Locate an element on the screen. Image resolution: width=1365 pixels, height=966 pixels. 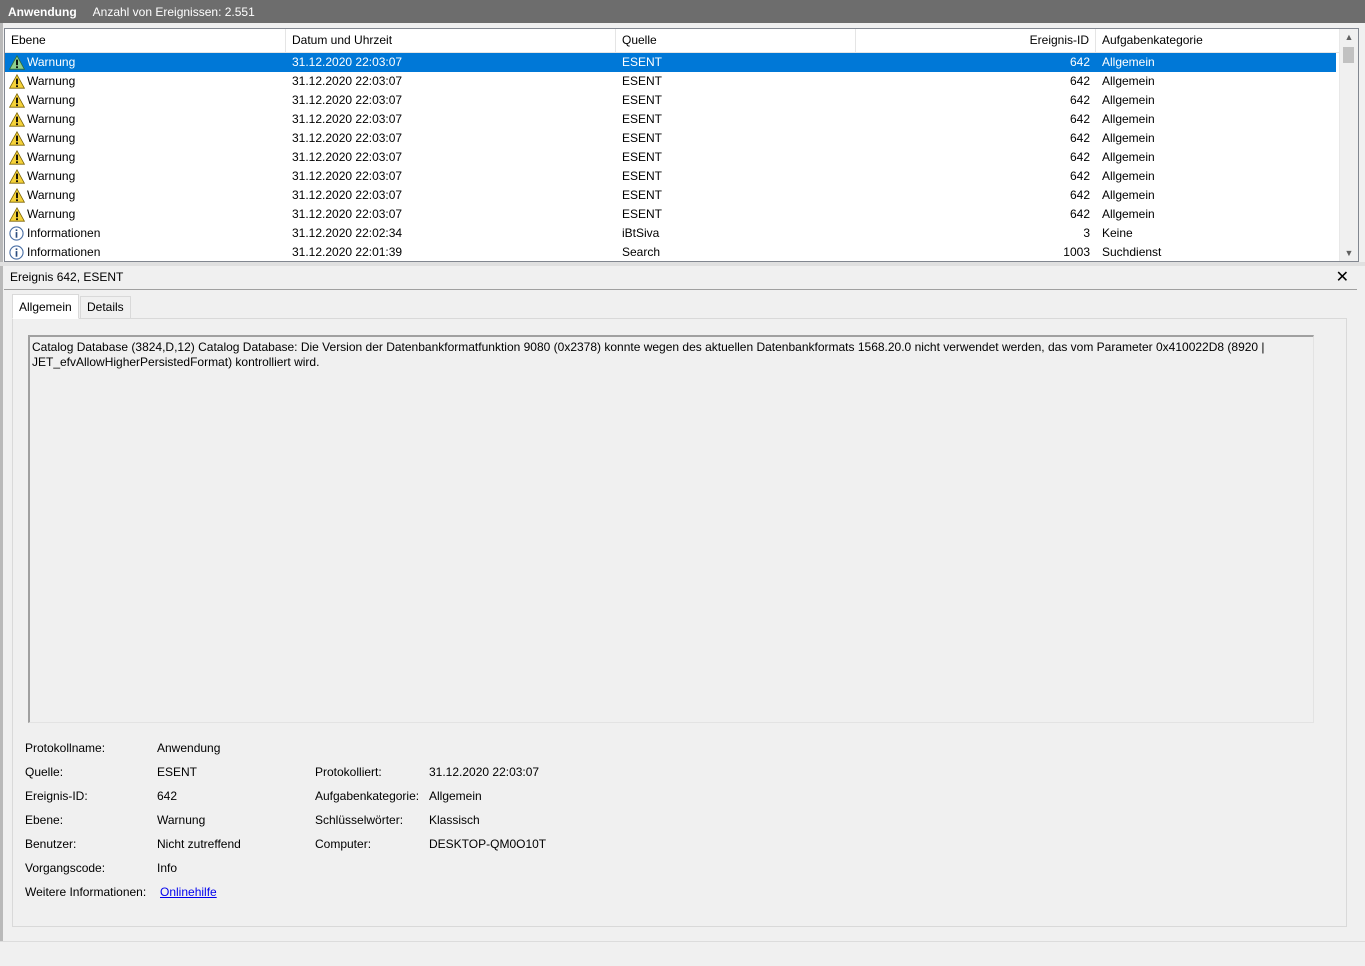
status-bar is located at coordinates (682, 953).